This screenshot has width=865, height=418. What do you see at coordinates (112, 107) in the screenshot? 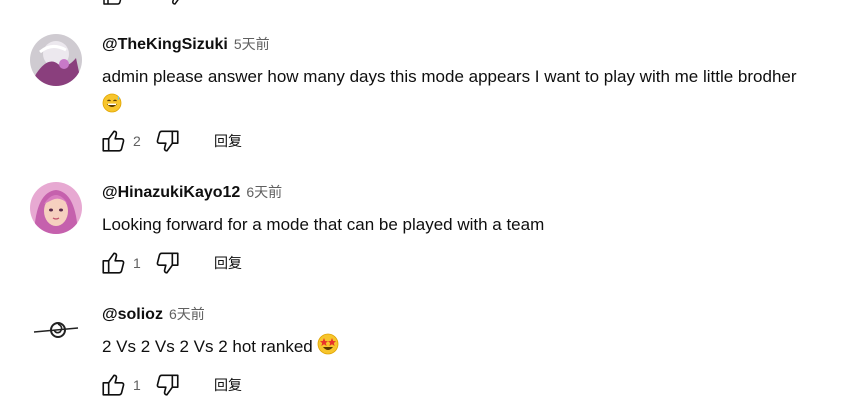
I see `grinning-sweat-emoji` at bounding box center [112, 107].